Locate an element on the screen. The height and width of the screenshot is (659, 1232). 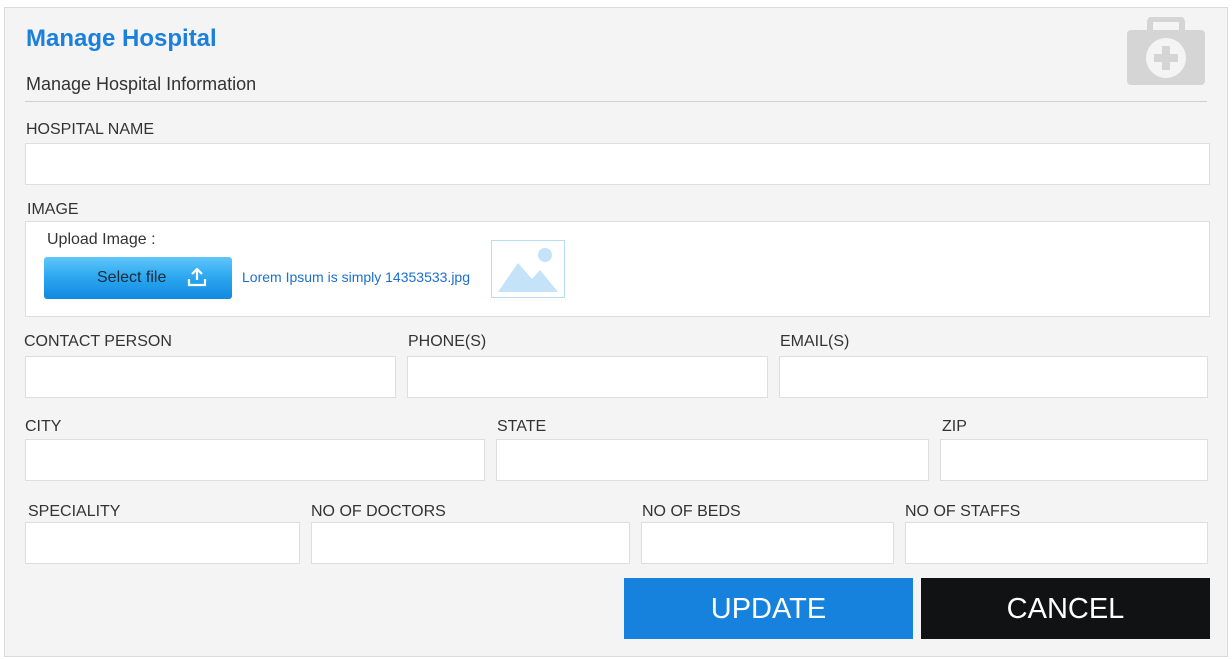
page-title: Manage Hospital is located at coordinates (121, 38).